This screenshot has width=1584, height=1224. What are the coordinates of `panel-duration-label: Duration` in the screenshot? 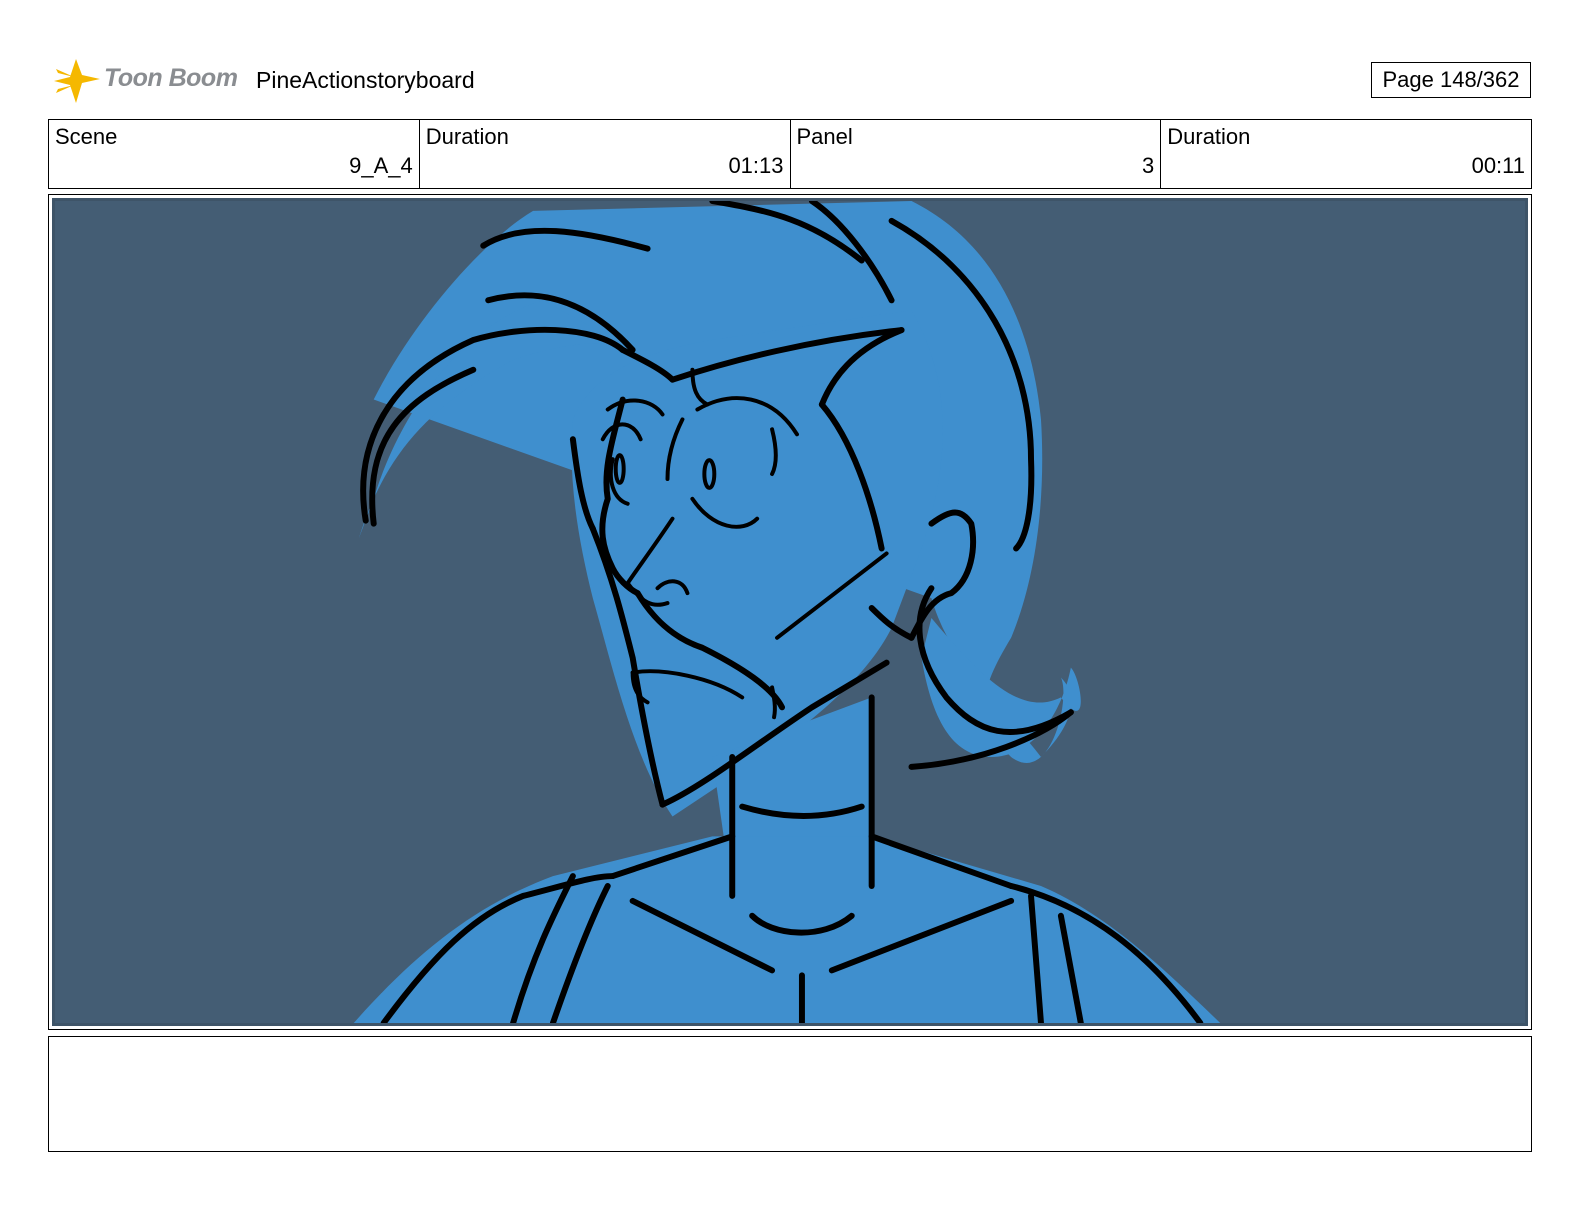 It's located at (1209, 136).